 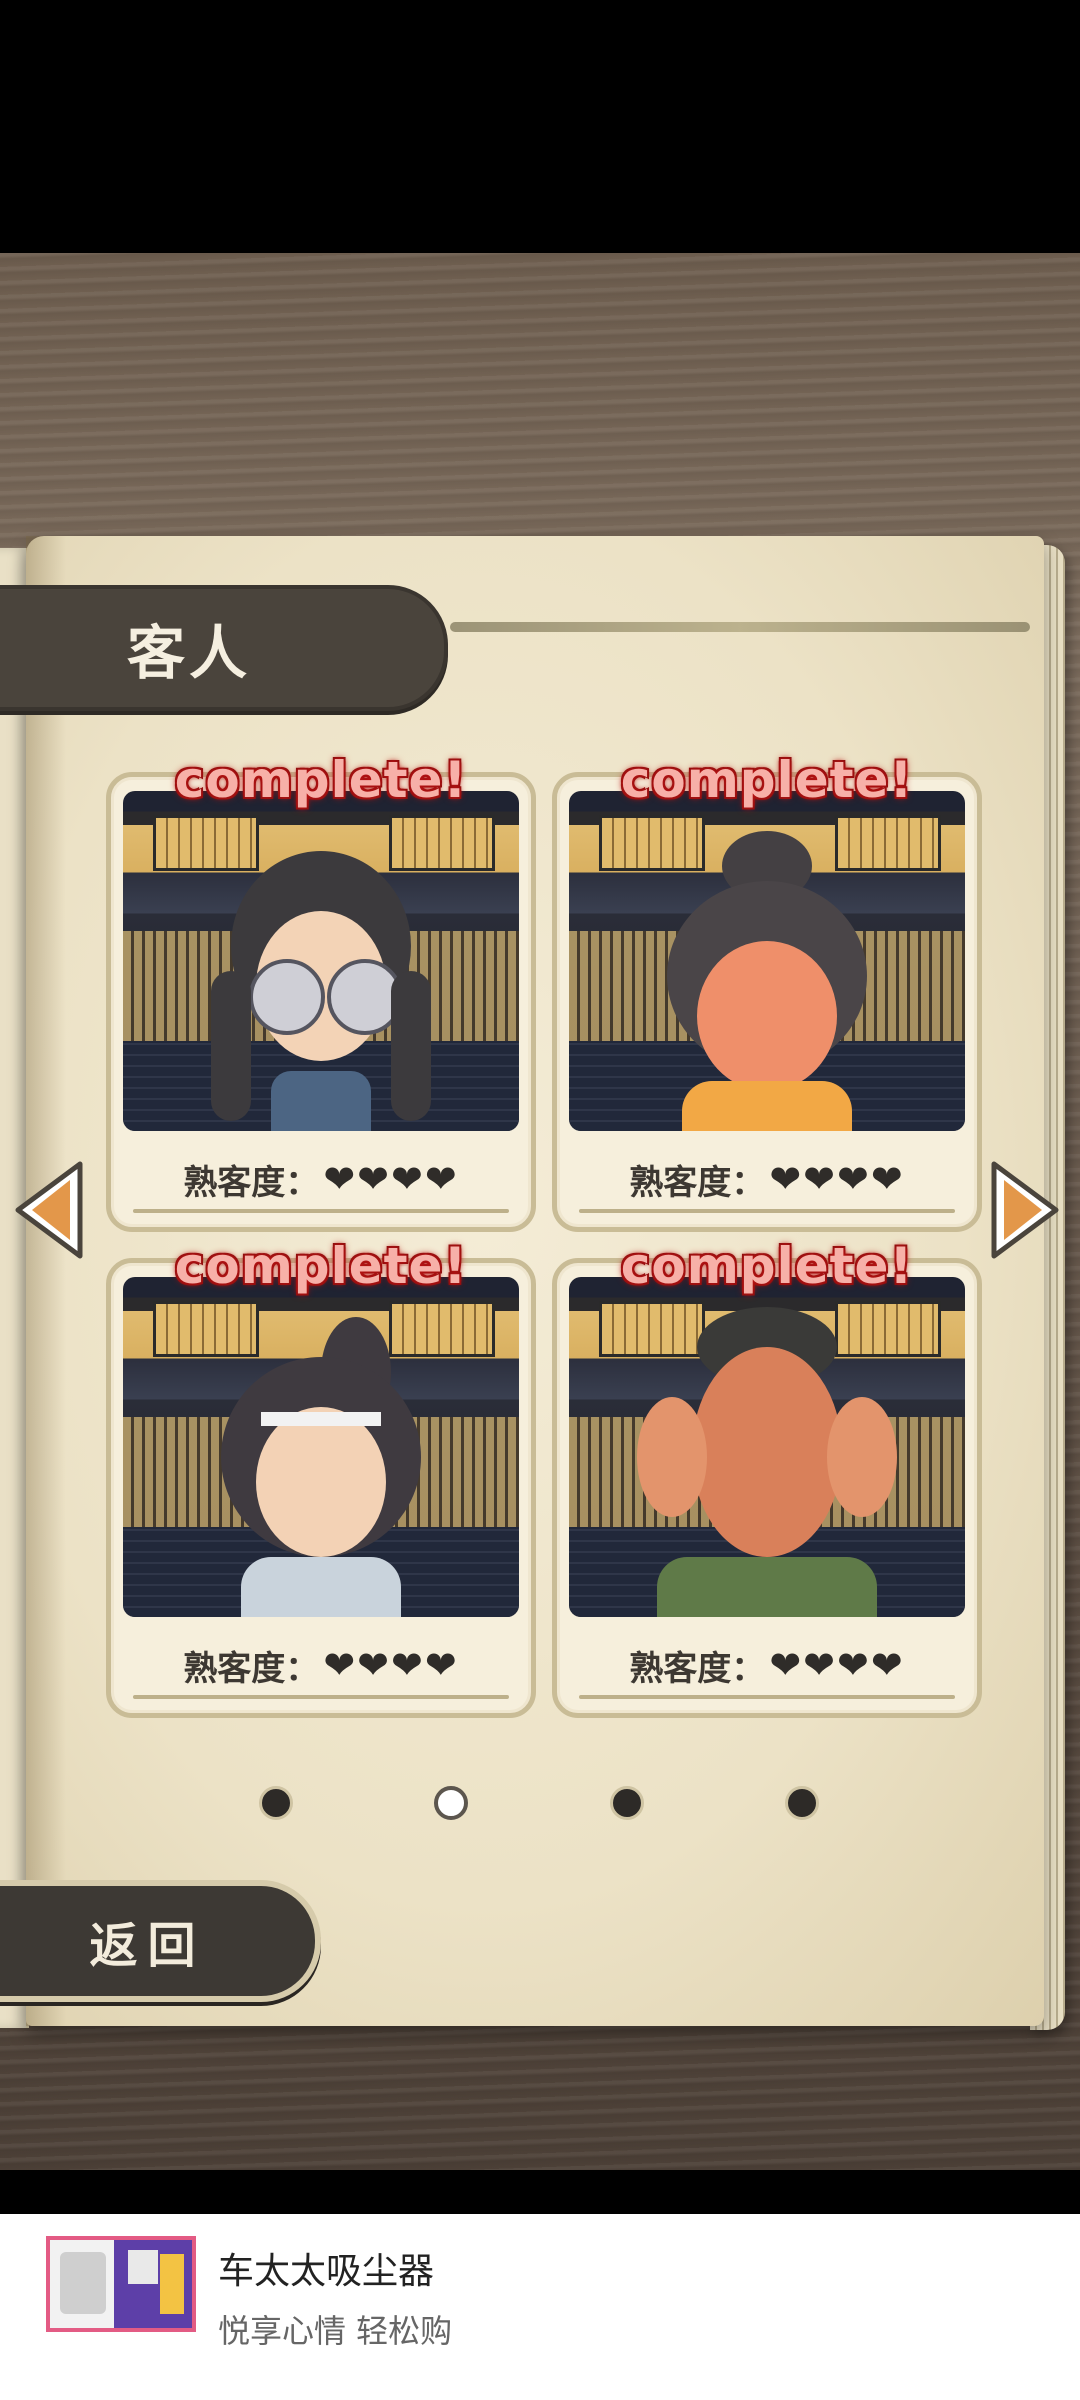 I want to click on customer-card-4: complete! 熟客度： ❤❤❤❤, so click(x=767, y=1477).